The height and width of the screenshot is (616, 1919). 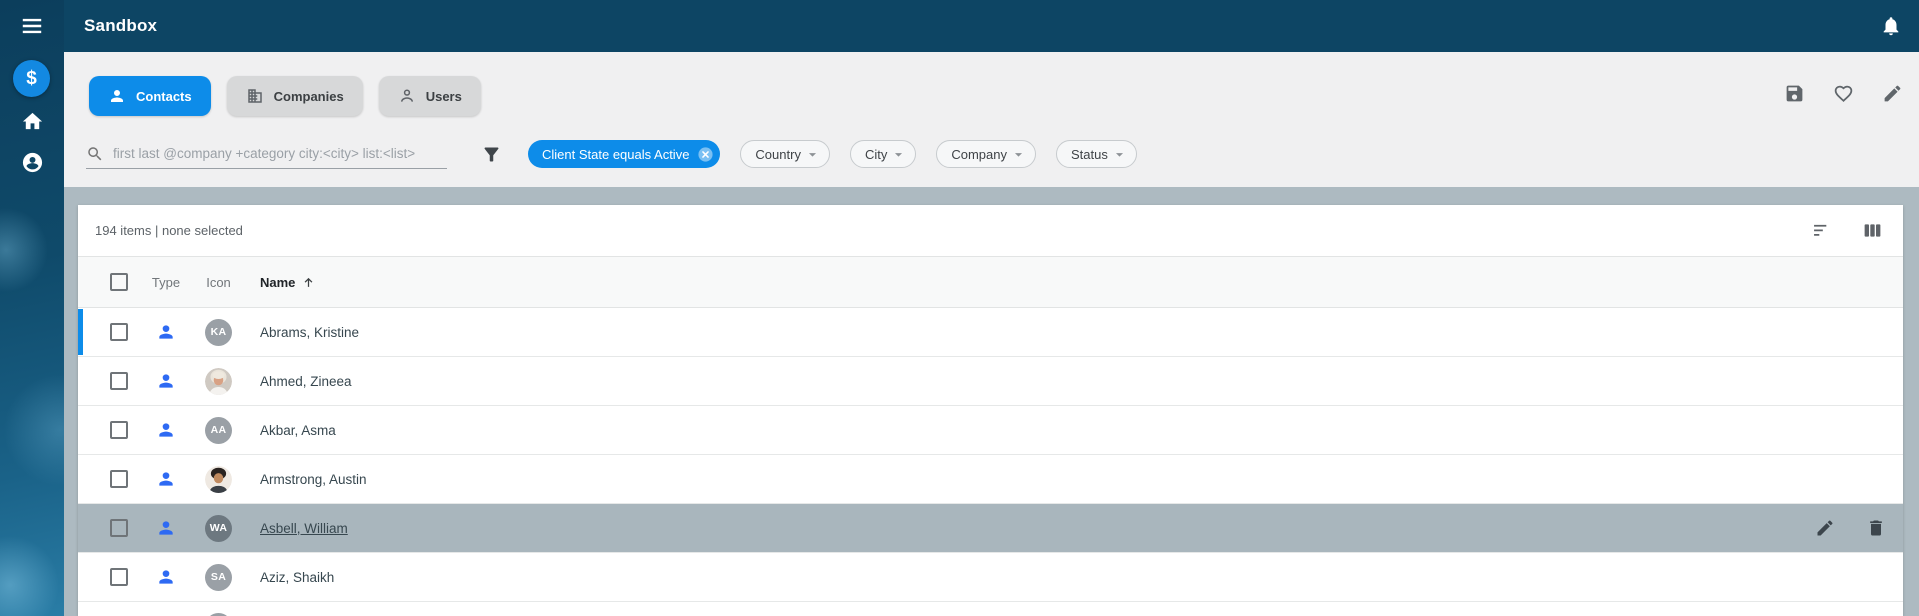 I want to click on dropdown-label: Company, so click(x=979, y=154).